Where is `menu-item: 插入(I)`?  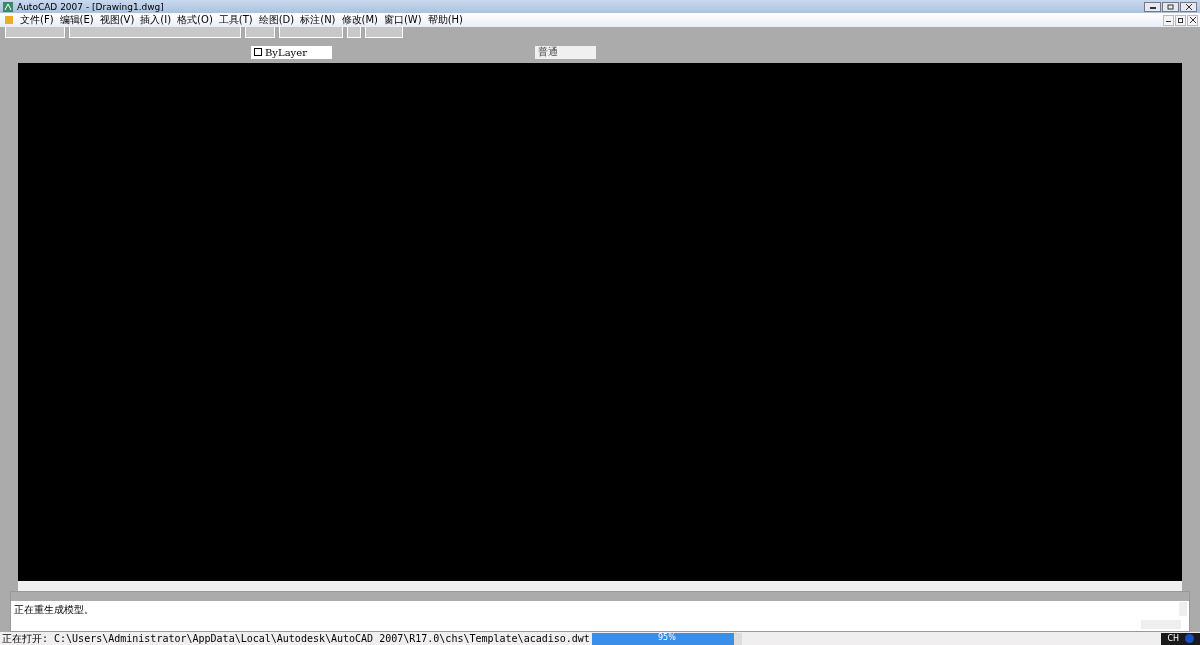 menu-item: 插入(I) is located at coordinates (156, 20).